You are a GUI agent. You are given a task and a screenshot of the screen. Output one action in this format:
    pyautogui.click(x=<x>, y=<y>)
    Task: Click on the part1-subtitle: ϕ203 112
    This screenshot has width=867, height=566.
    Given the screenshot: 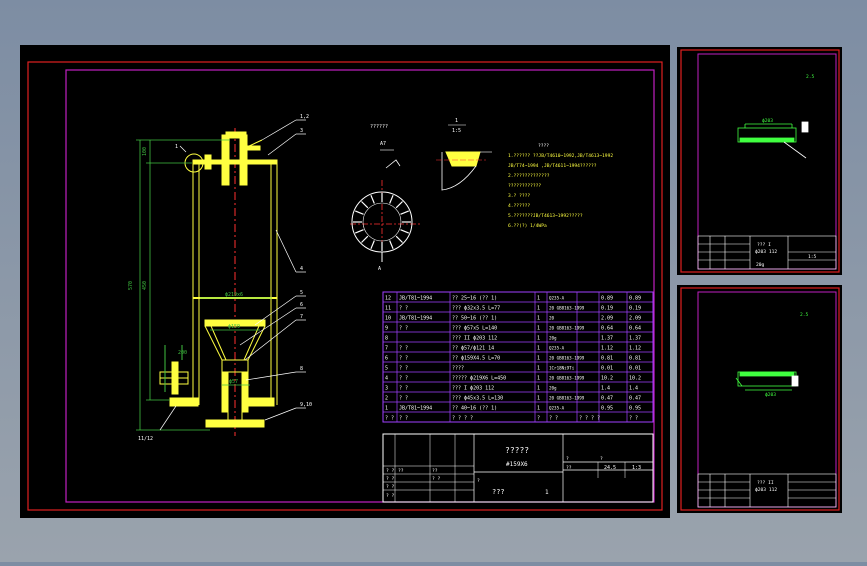 What is the action you would take?
    pyautogui.click(x=766, y=252)
    